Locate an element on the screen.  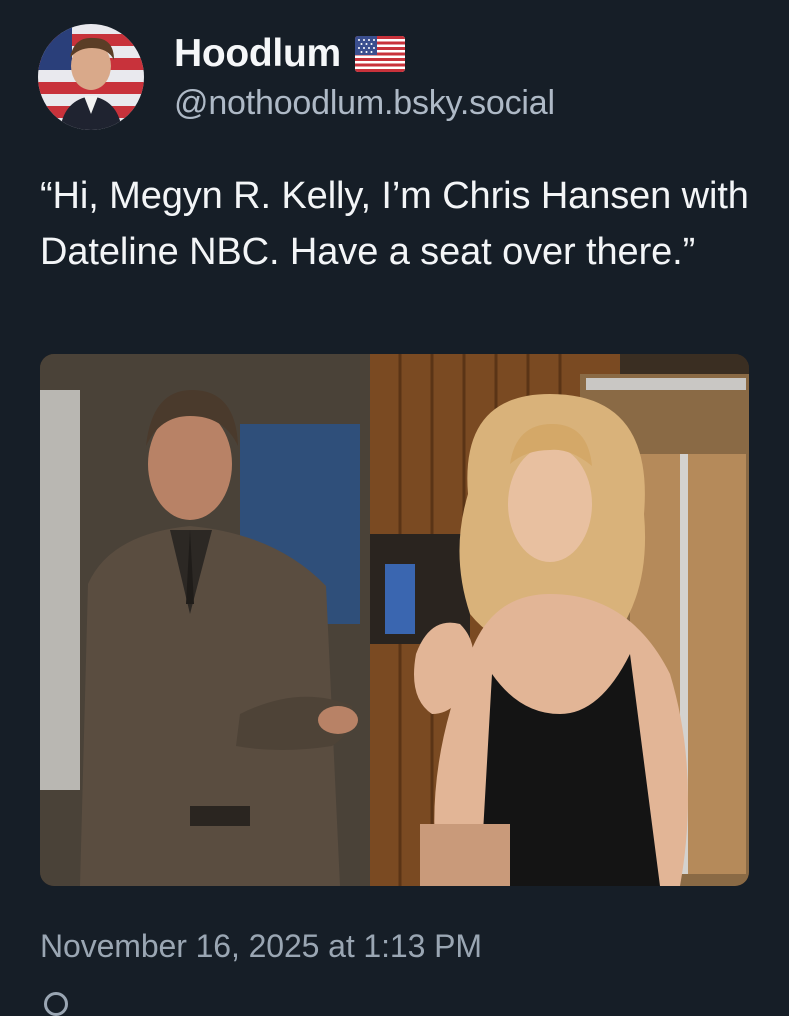
author-name-row: Hoodlum is located at coordinates (289, 54).